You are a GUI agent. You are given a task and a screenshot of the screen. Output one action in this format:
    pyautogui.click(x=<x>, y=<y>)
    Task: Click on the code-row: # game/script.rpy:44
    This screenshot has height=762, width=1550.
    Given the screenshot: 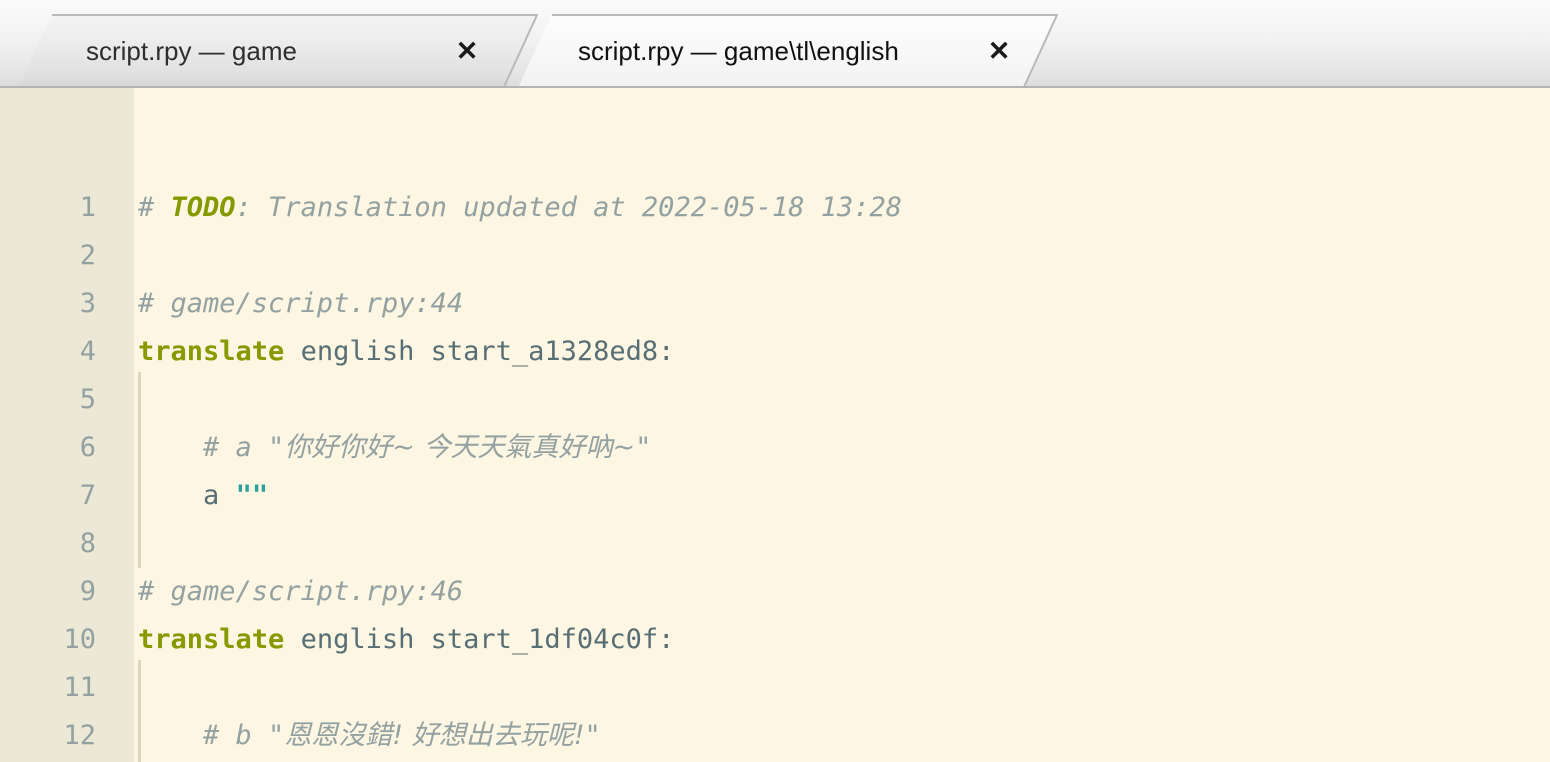 What is the action you would take?
    pyautogui.click(x=842, y=304)
    